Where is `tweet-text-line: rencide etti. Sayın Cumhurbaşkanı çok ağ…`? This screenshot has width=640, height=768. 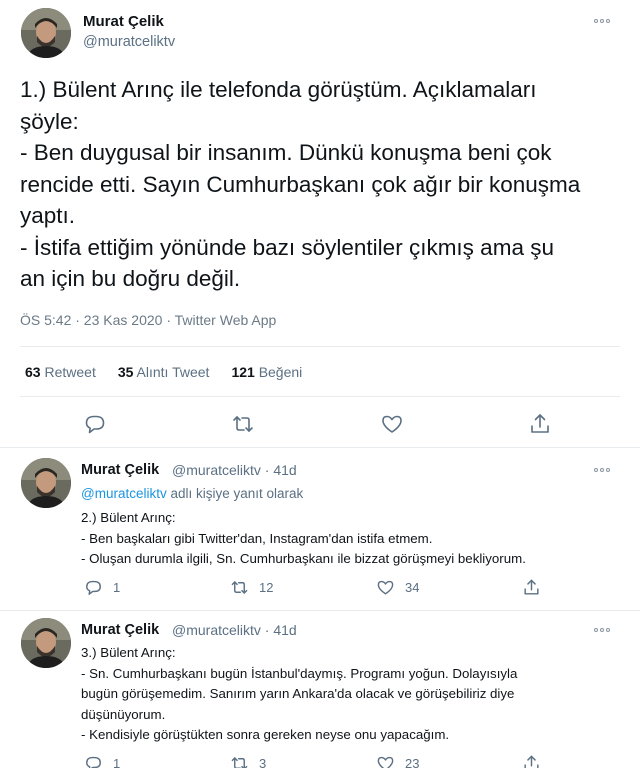 tweet-text-line: rencide etti. Sayın Cumhurbaşkanı çok ağ… is located at coordinates (300, 184).